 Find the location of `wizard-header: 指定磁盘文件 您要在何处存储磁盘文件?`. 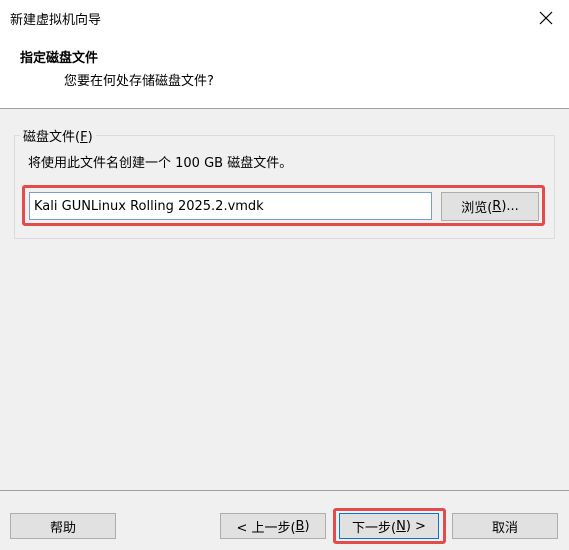

wizard-header: 指定磁盘文件 您要在何处存储磁盘文件? is located at coordinates (284, 72).